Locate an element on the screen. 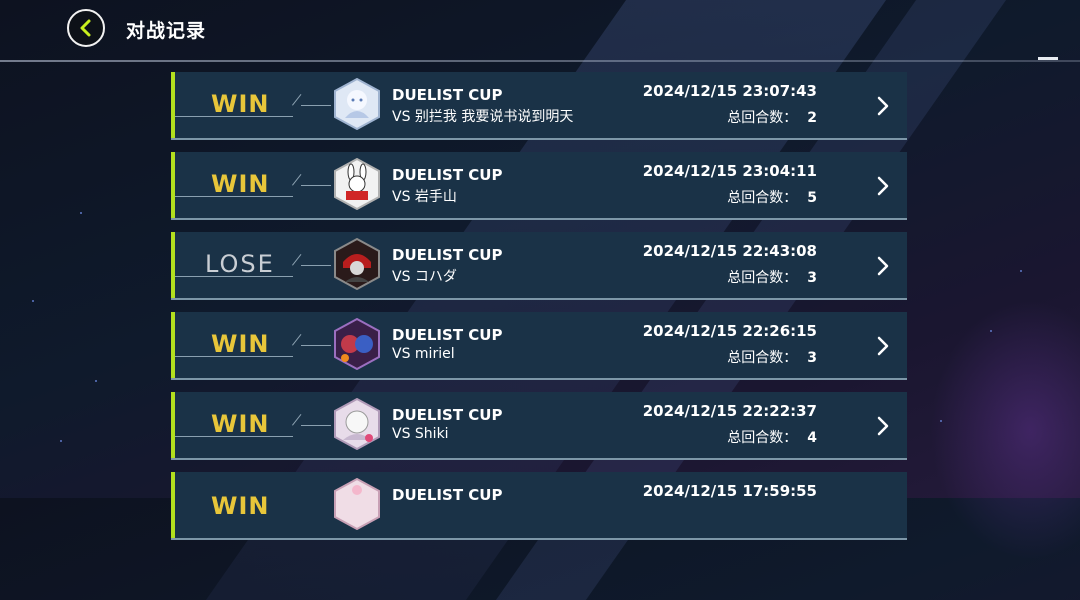 The height and width of the screenshot is (600, 1080). opponent-name: VS 岩手山 is located at coordinates (424, 197).